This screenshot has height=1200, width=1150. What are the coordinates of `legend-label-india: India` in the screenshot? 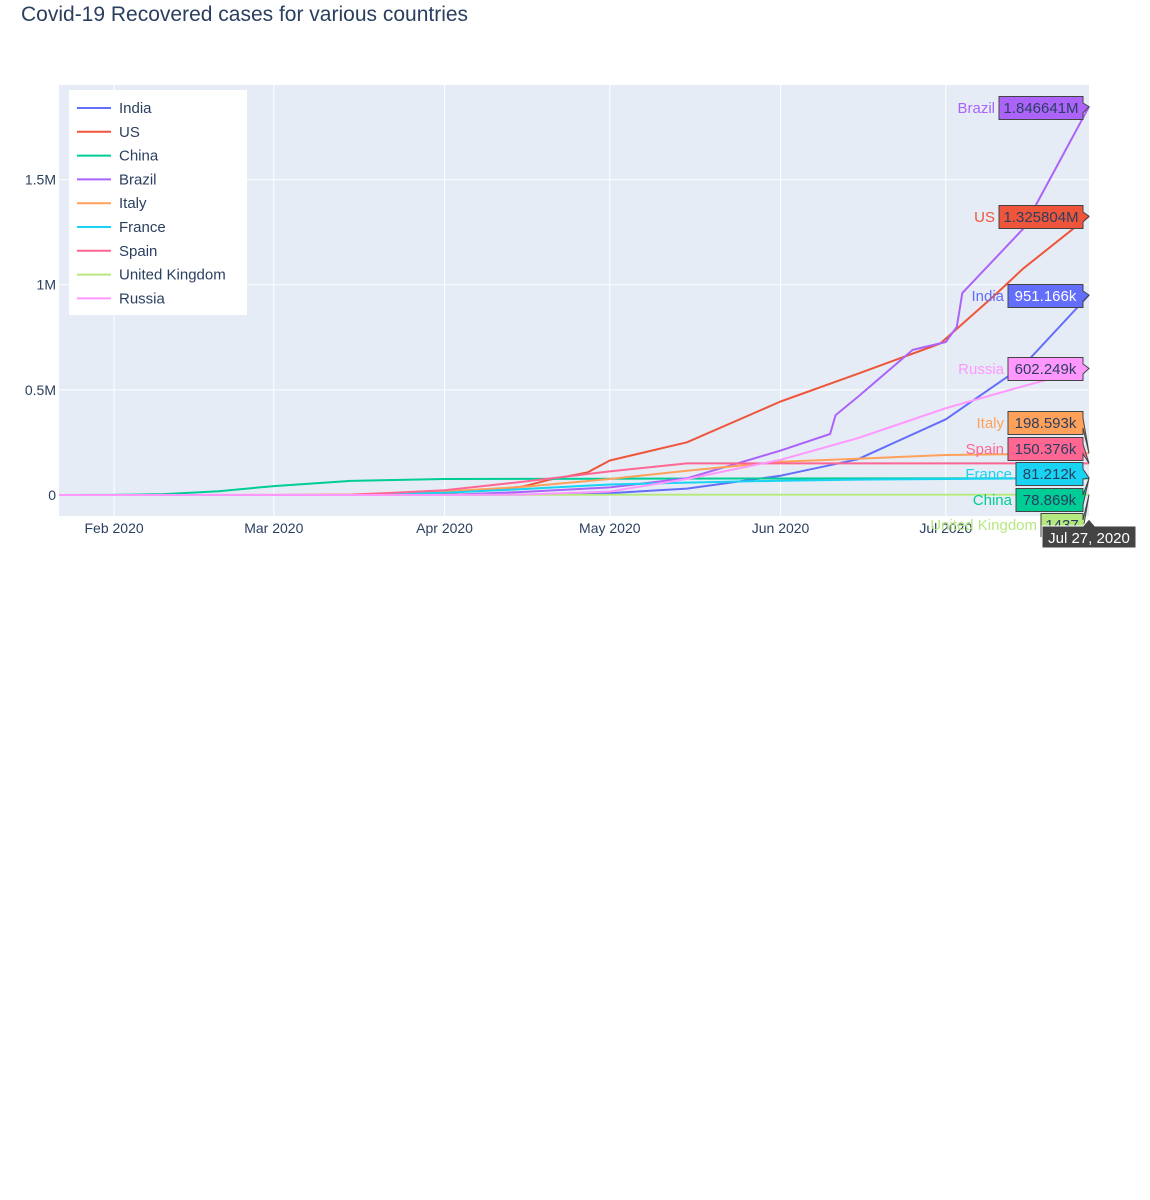 It's located at (135, 108).